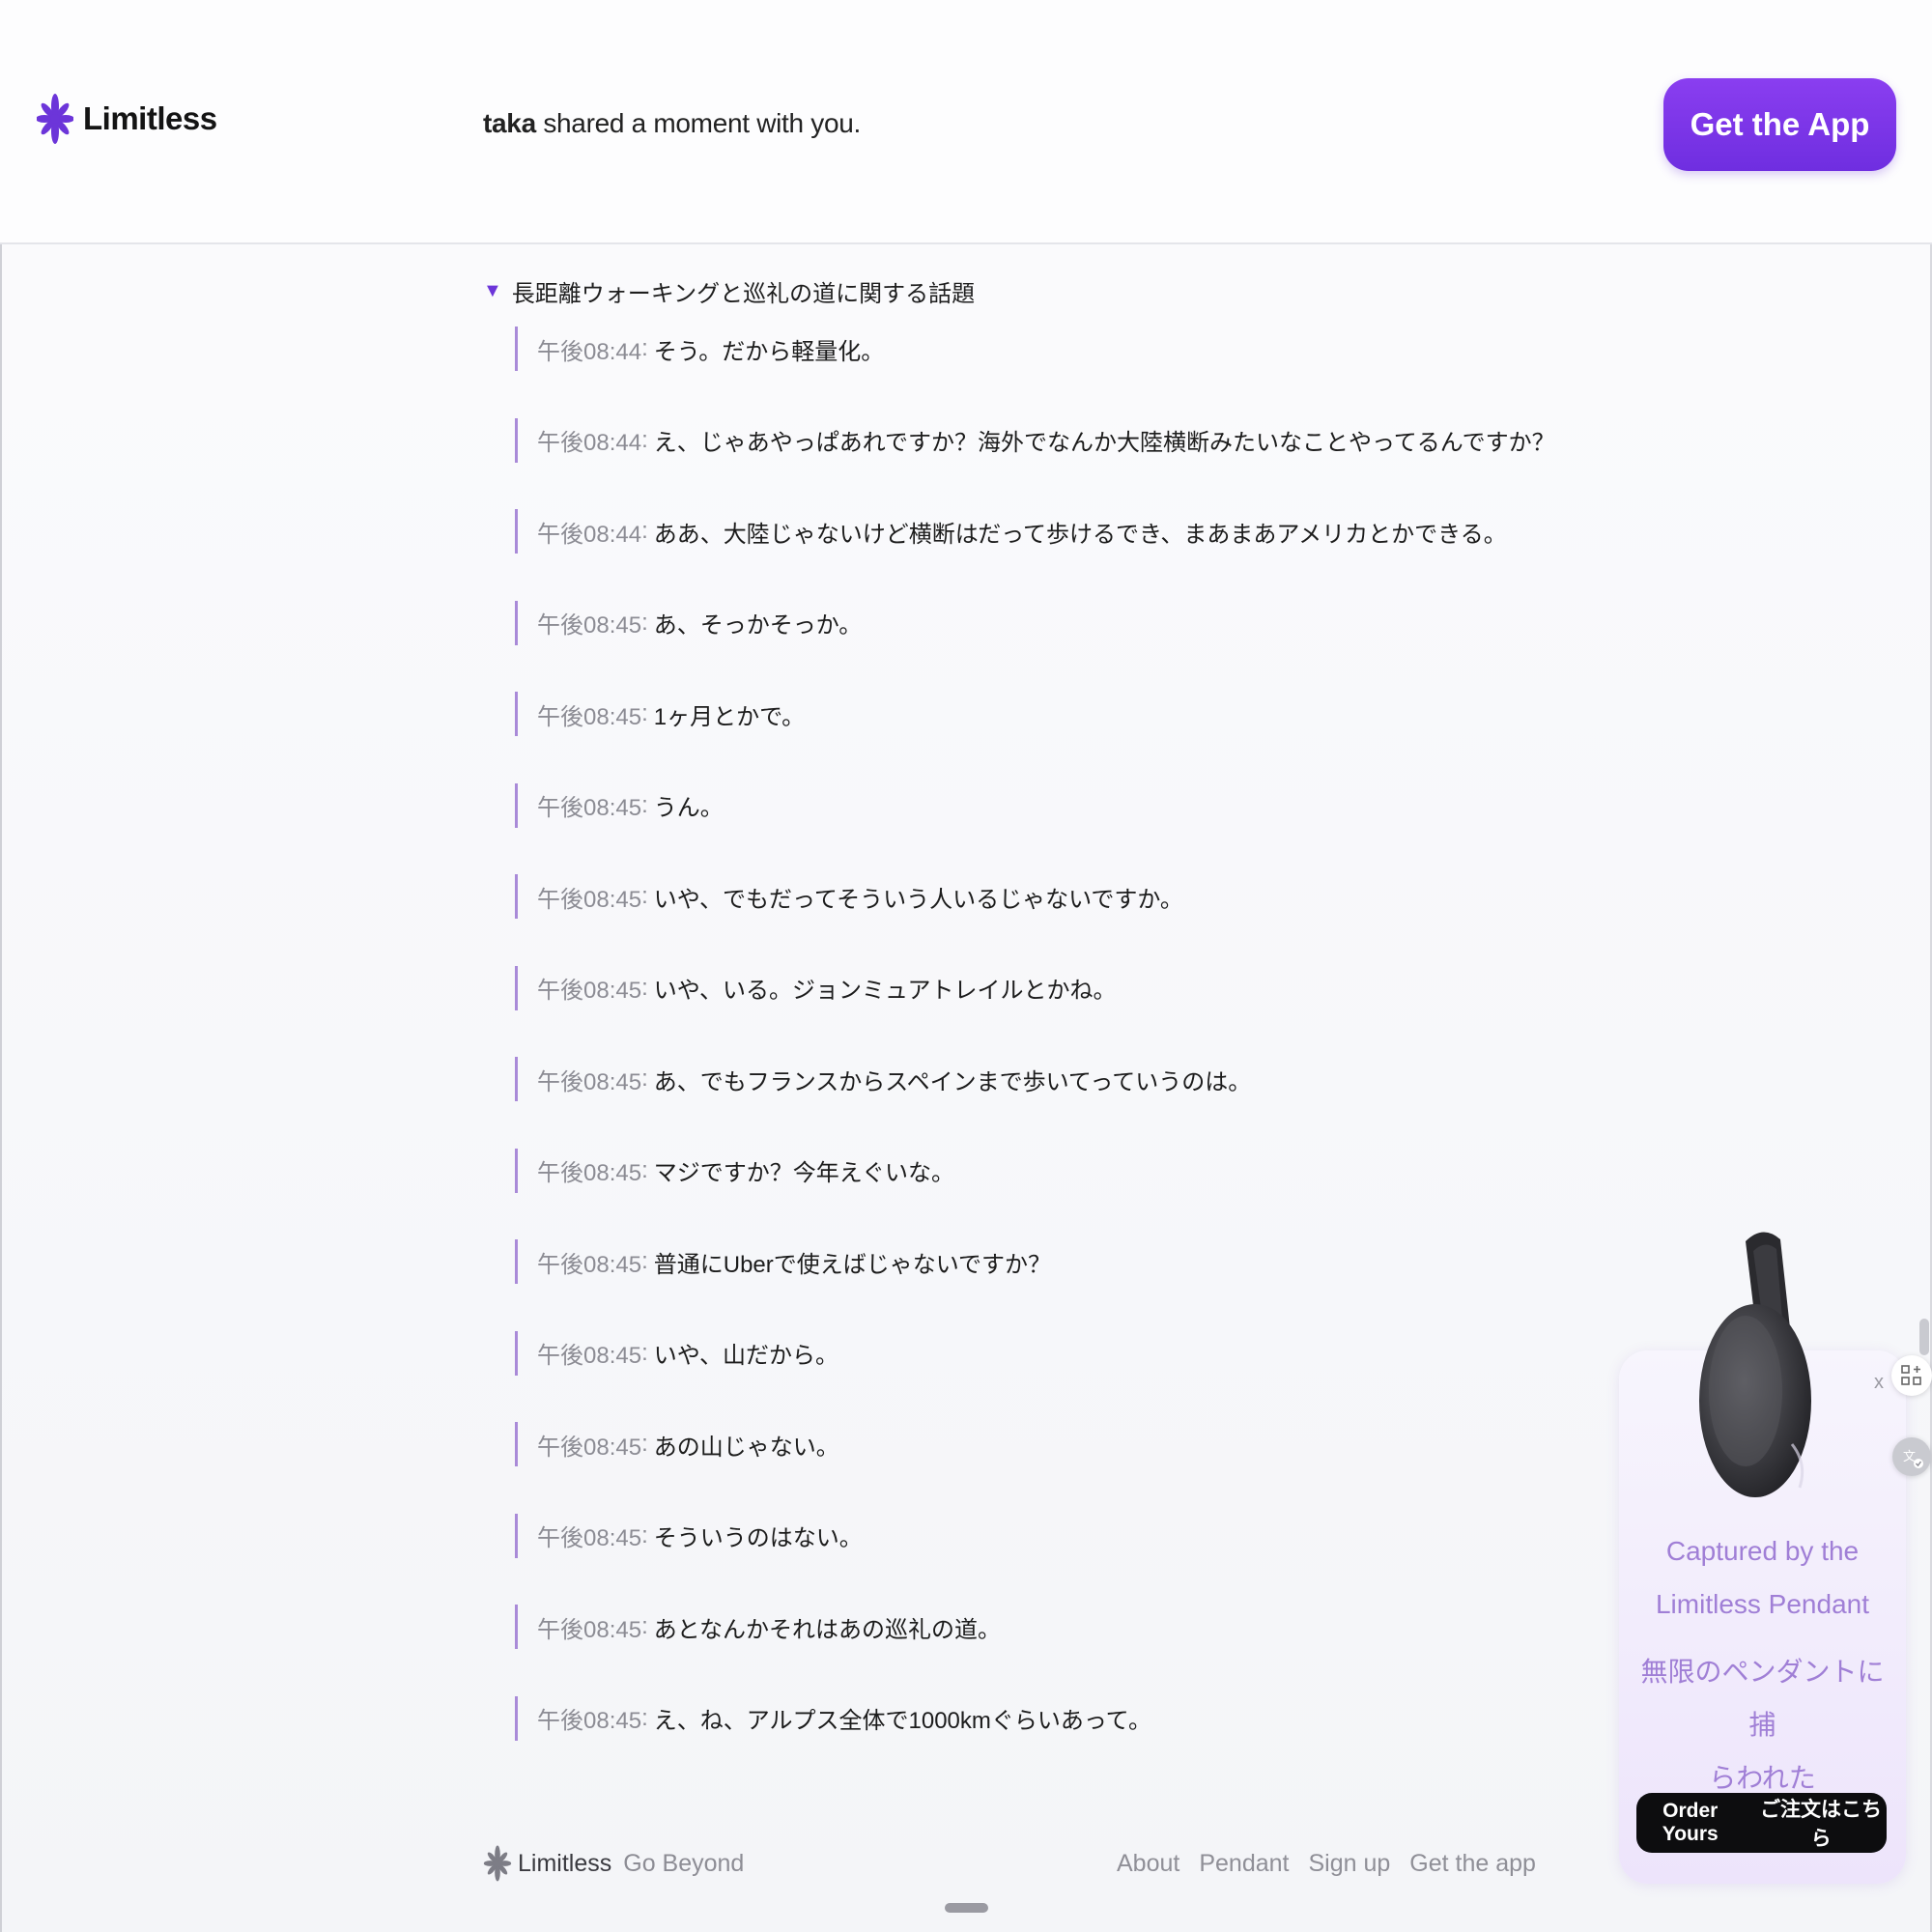 The image size is (1932, 1932). I want to click on transcript-line: 午後08:45: いや、山だから。, so click(1046, 1353).